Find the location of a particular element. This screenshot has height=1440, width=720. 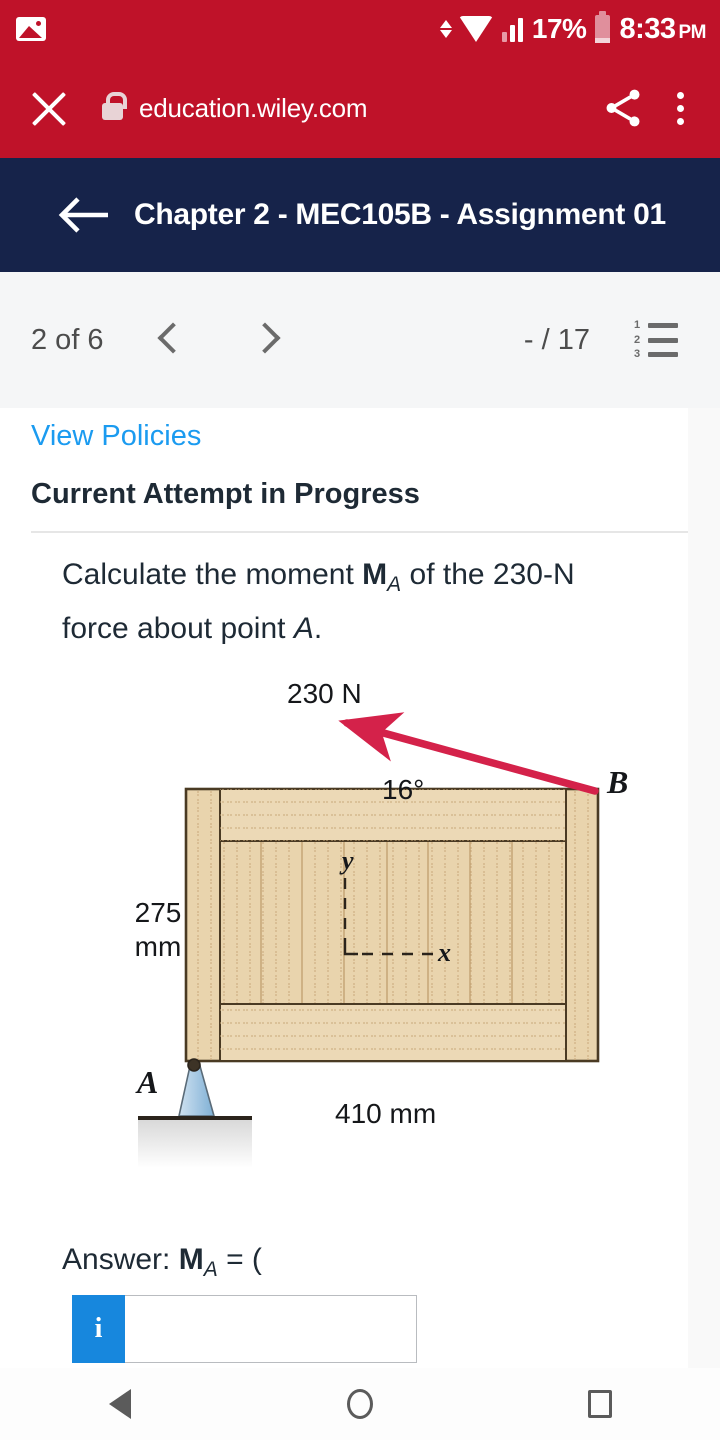

question-lead: Calculate the moment is located at coordinates (212, 574).